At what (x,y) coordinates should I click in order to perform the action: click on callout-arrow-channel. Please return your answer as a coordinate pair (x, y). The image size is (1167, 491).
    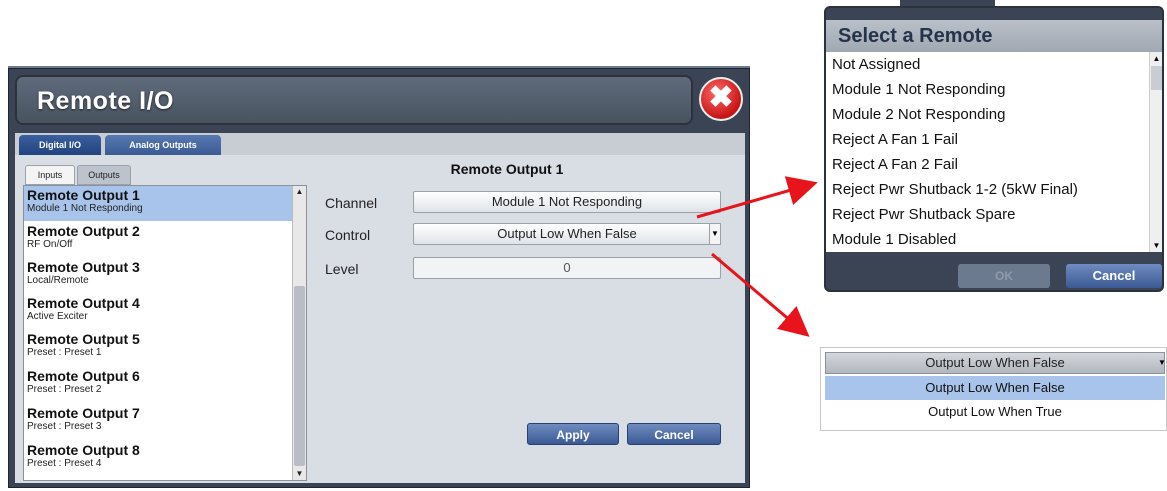
    Looking at the image, I should click on (757, 197).